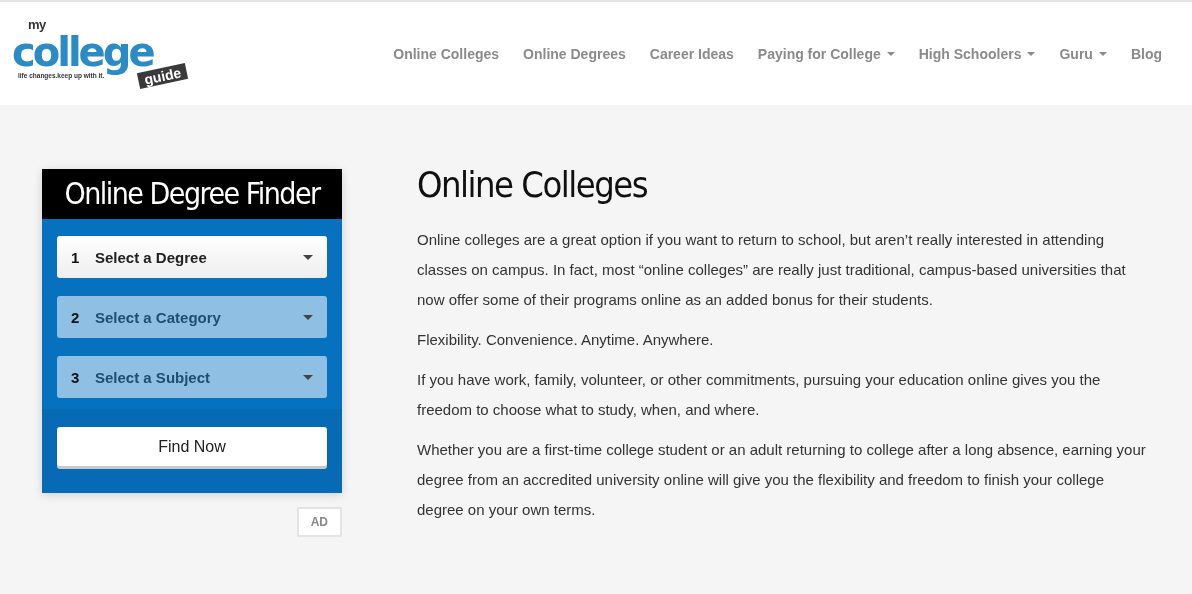  Describe the element at coordinates (1146, 53) in the screenshot. I see `nav-link: Blog` at that location.